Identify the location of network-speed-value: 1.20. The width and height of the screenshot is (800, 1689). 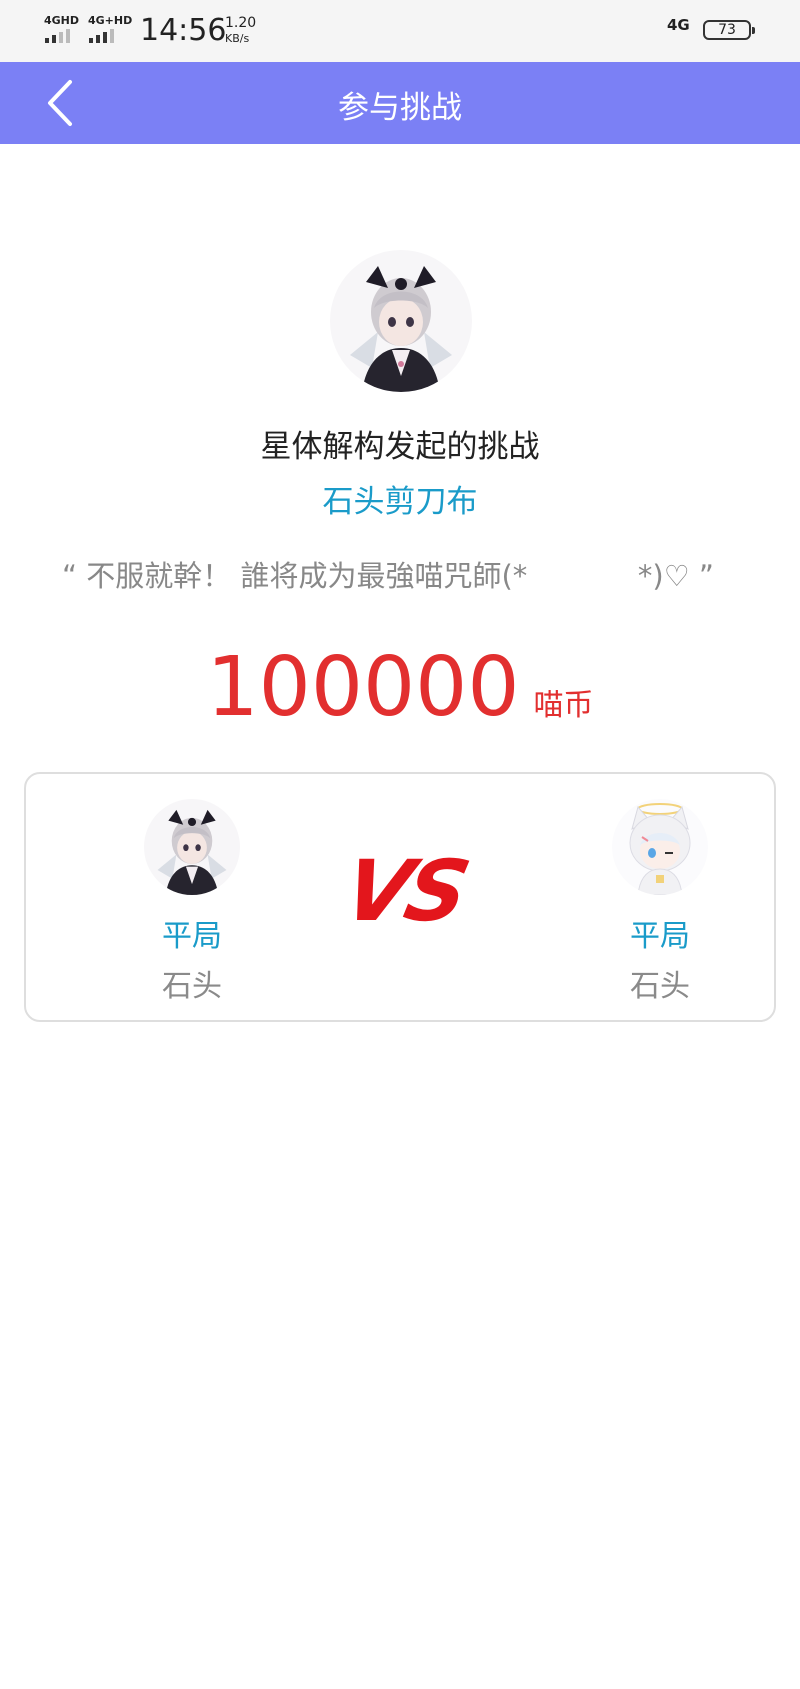
(241, 23).